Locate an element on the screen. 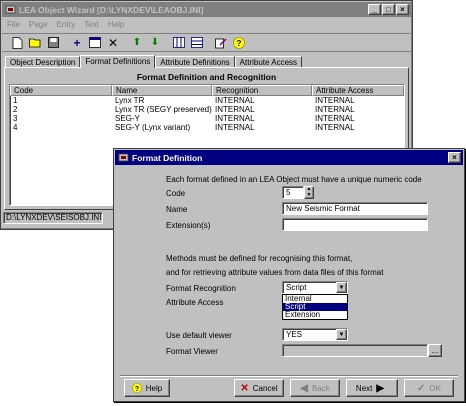 This screenshot has height=406, width=466. panel-title: Format Definition and Recognition is located at coordinates (206, 76).